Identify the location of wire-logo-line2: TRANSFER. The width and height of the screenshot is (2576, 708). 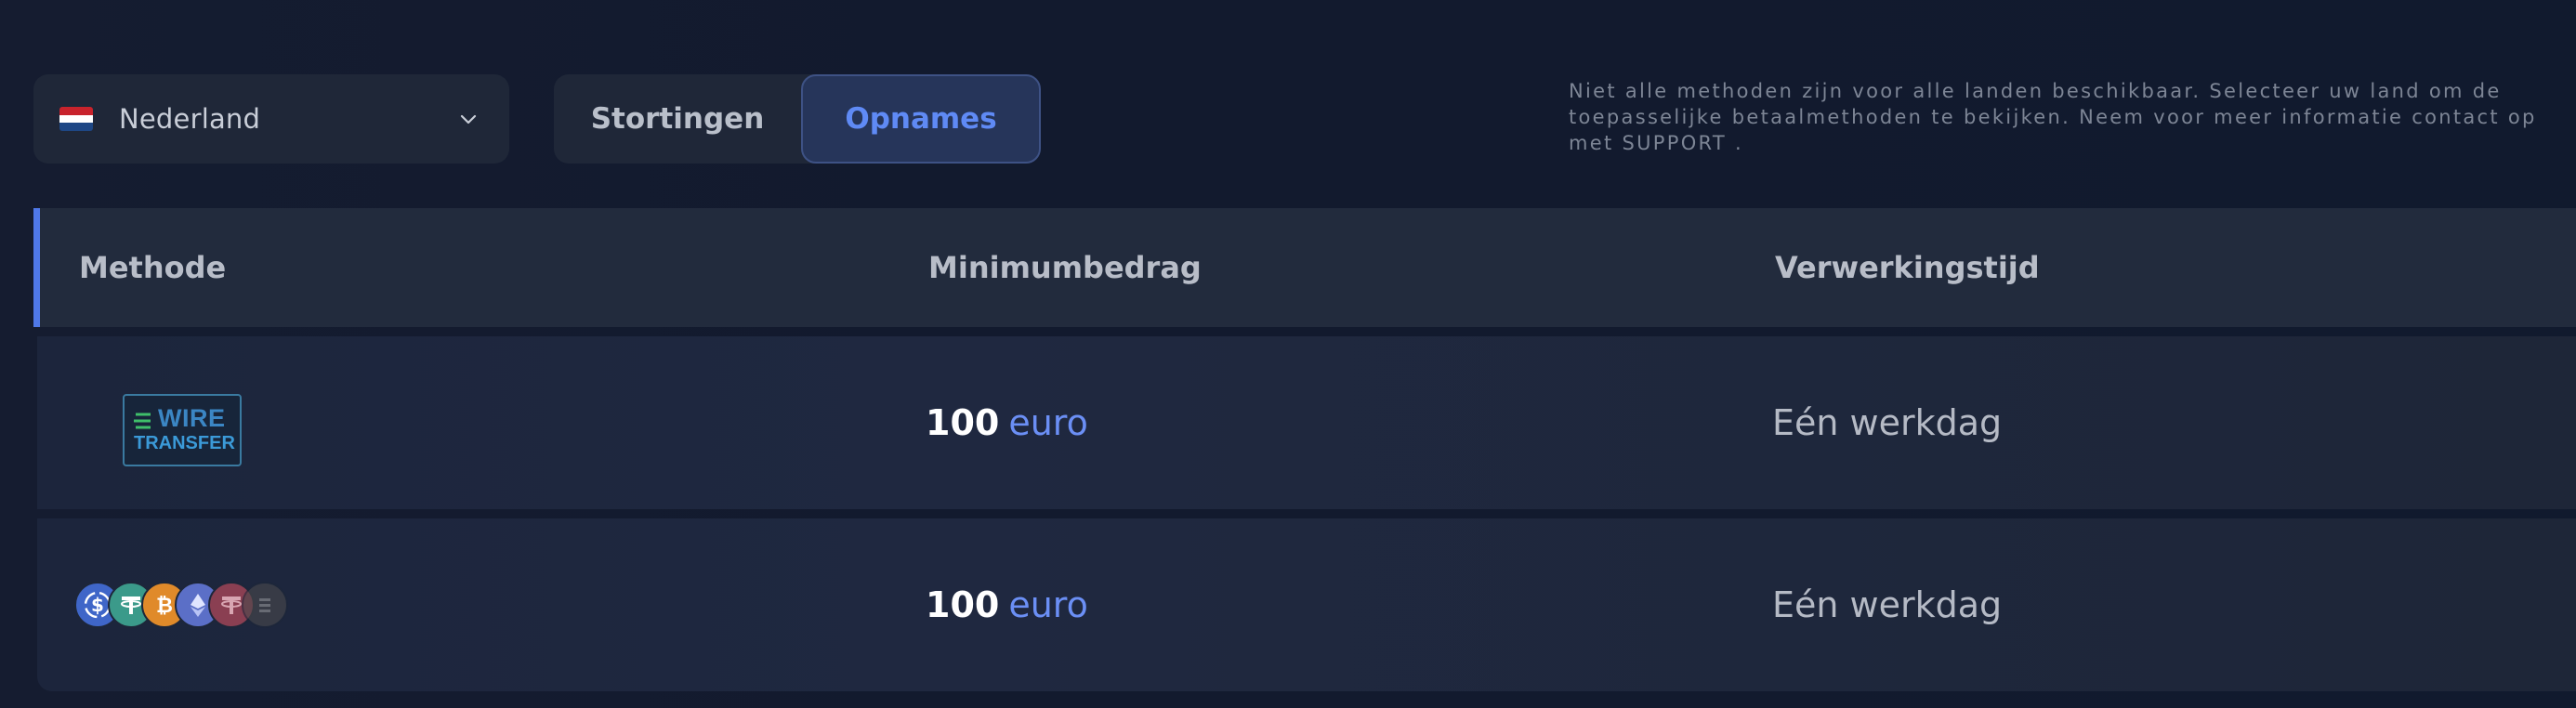
(184, 443).